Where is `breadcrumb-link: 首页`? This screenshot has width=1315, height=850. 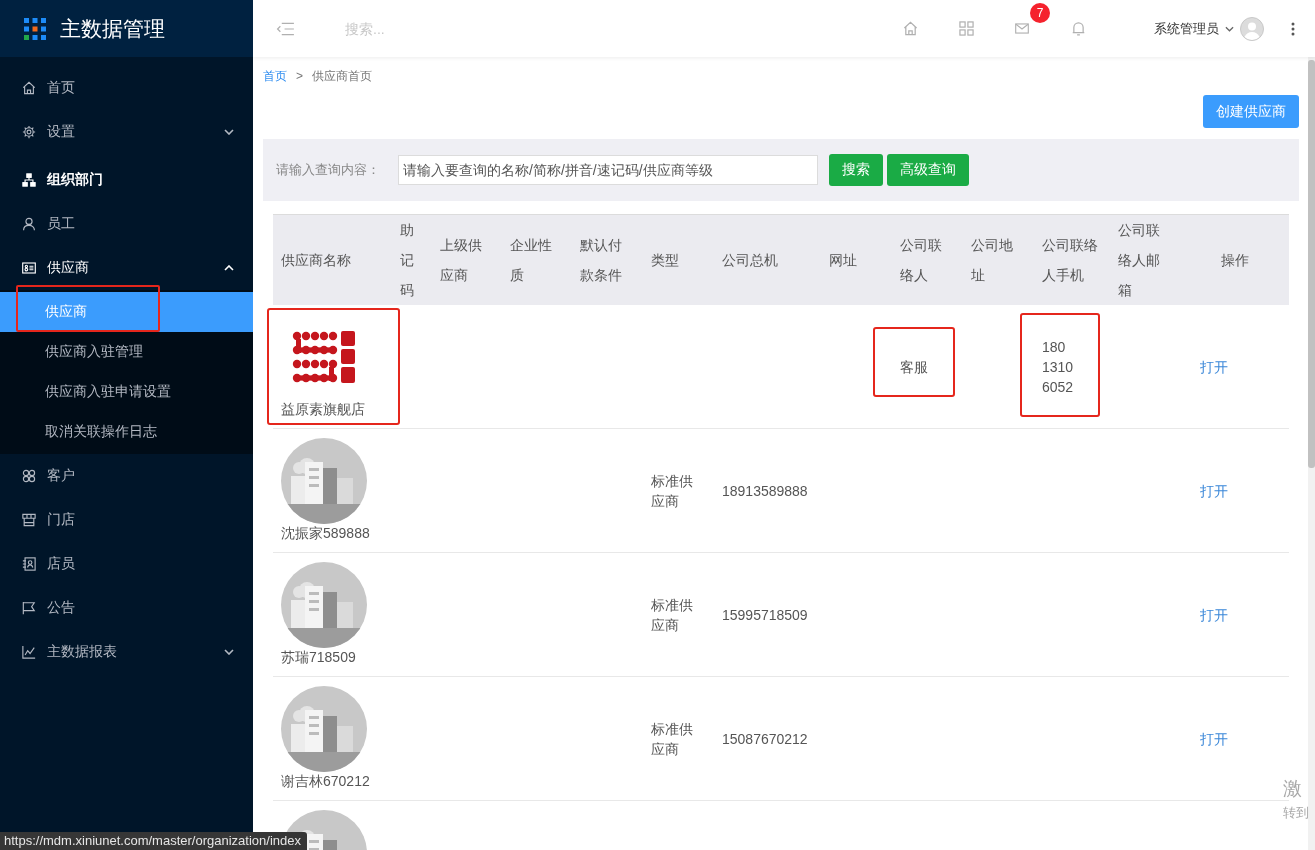
breadcrumb-link: 首页 is located at coordinates (275, 76).